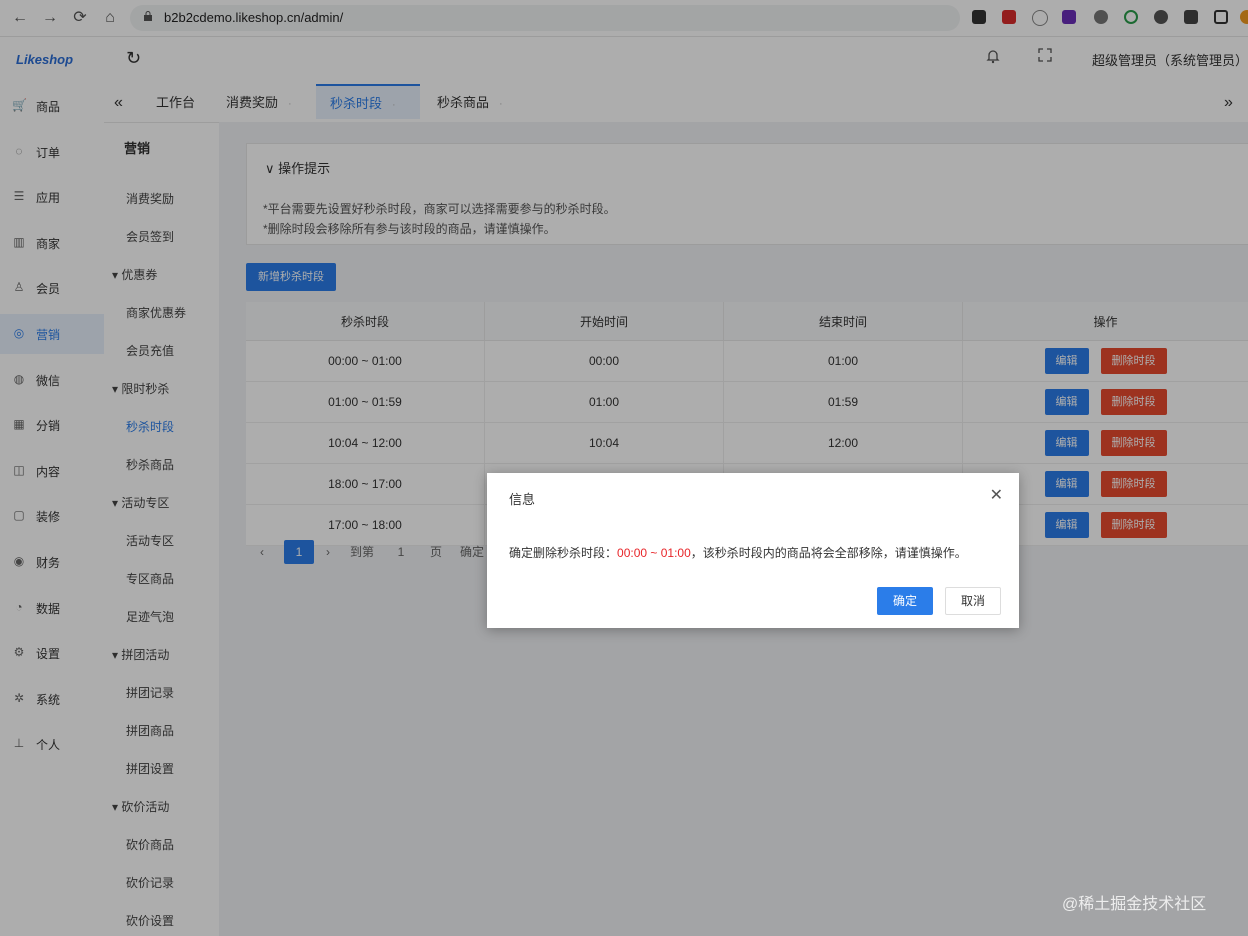 The height and width of the screenshot is (936, 1248). Describe the element at coordinates (905, 601) in the screenshot. I see `ok-button: 确定` at that location.